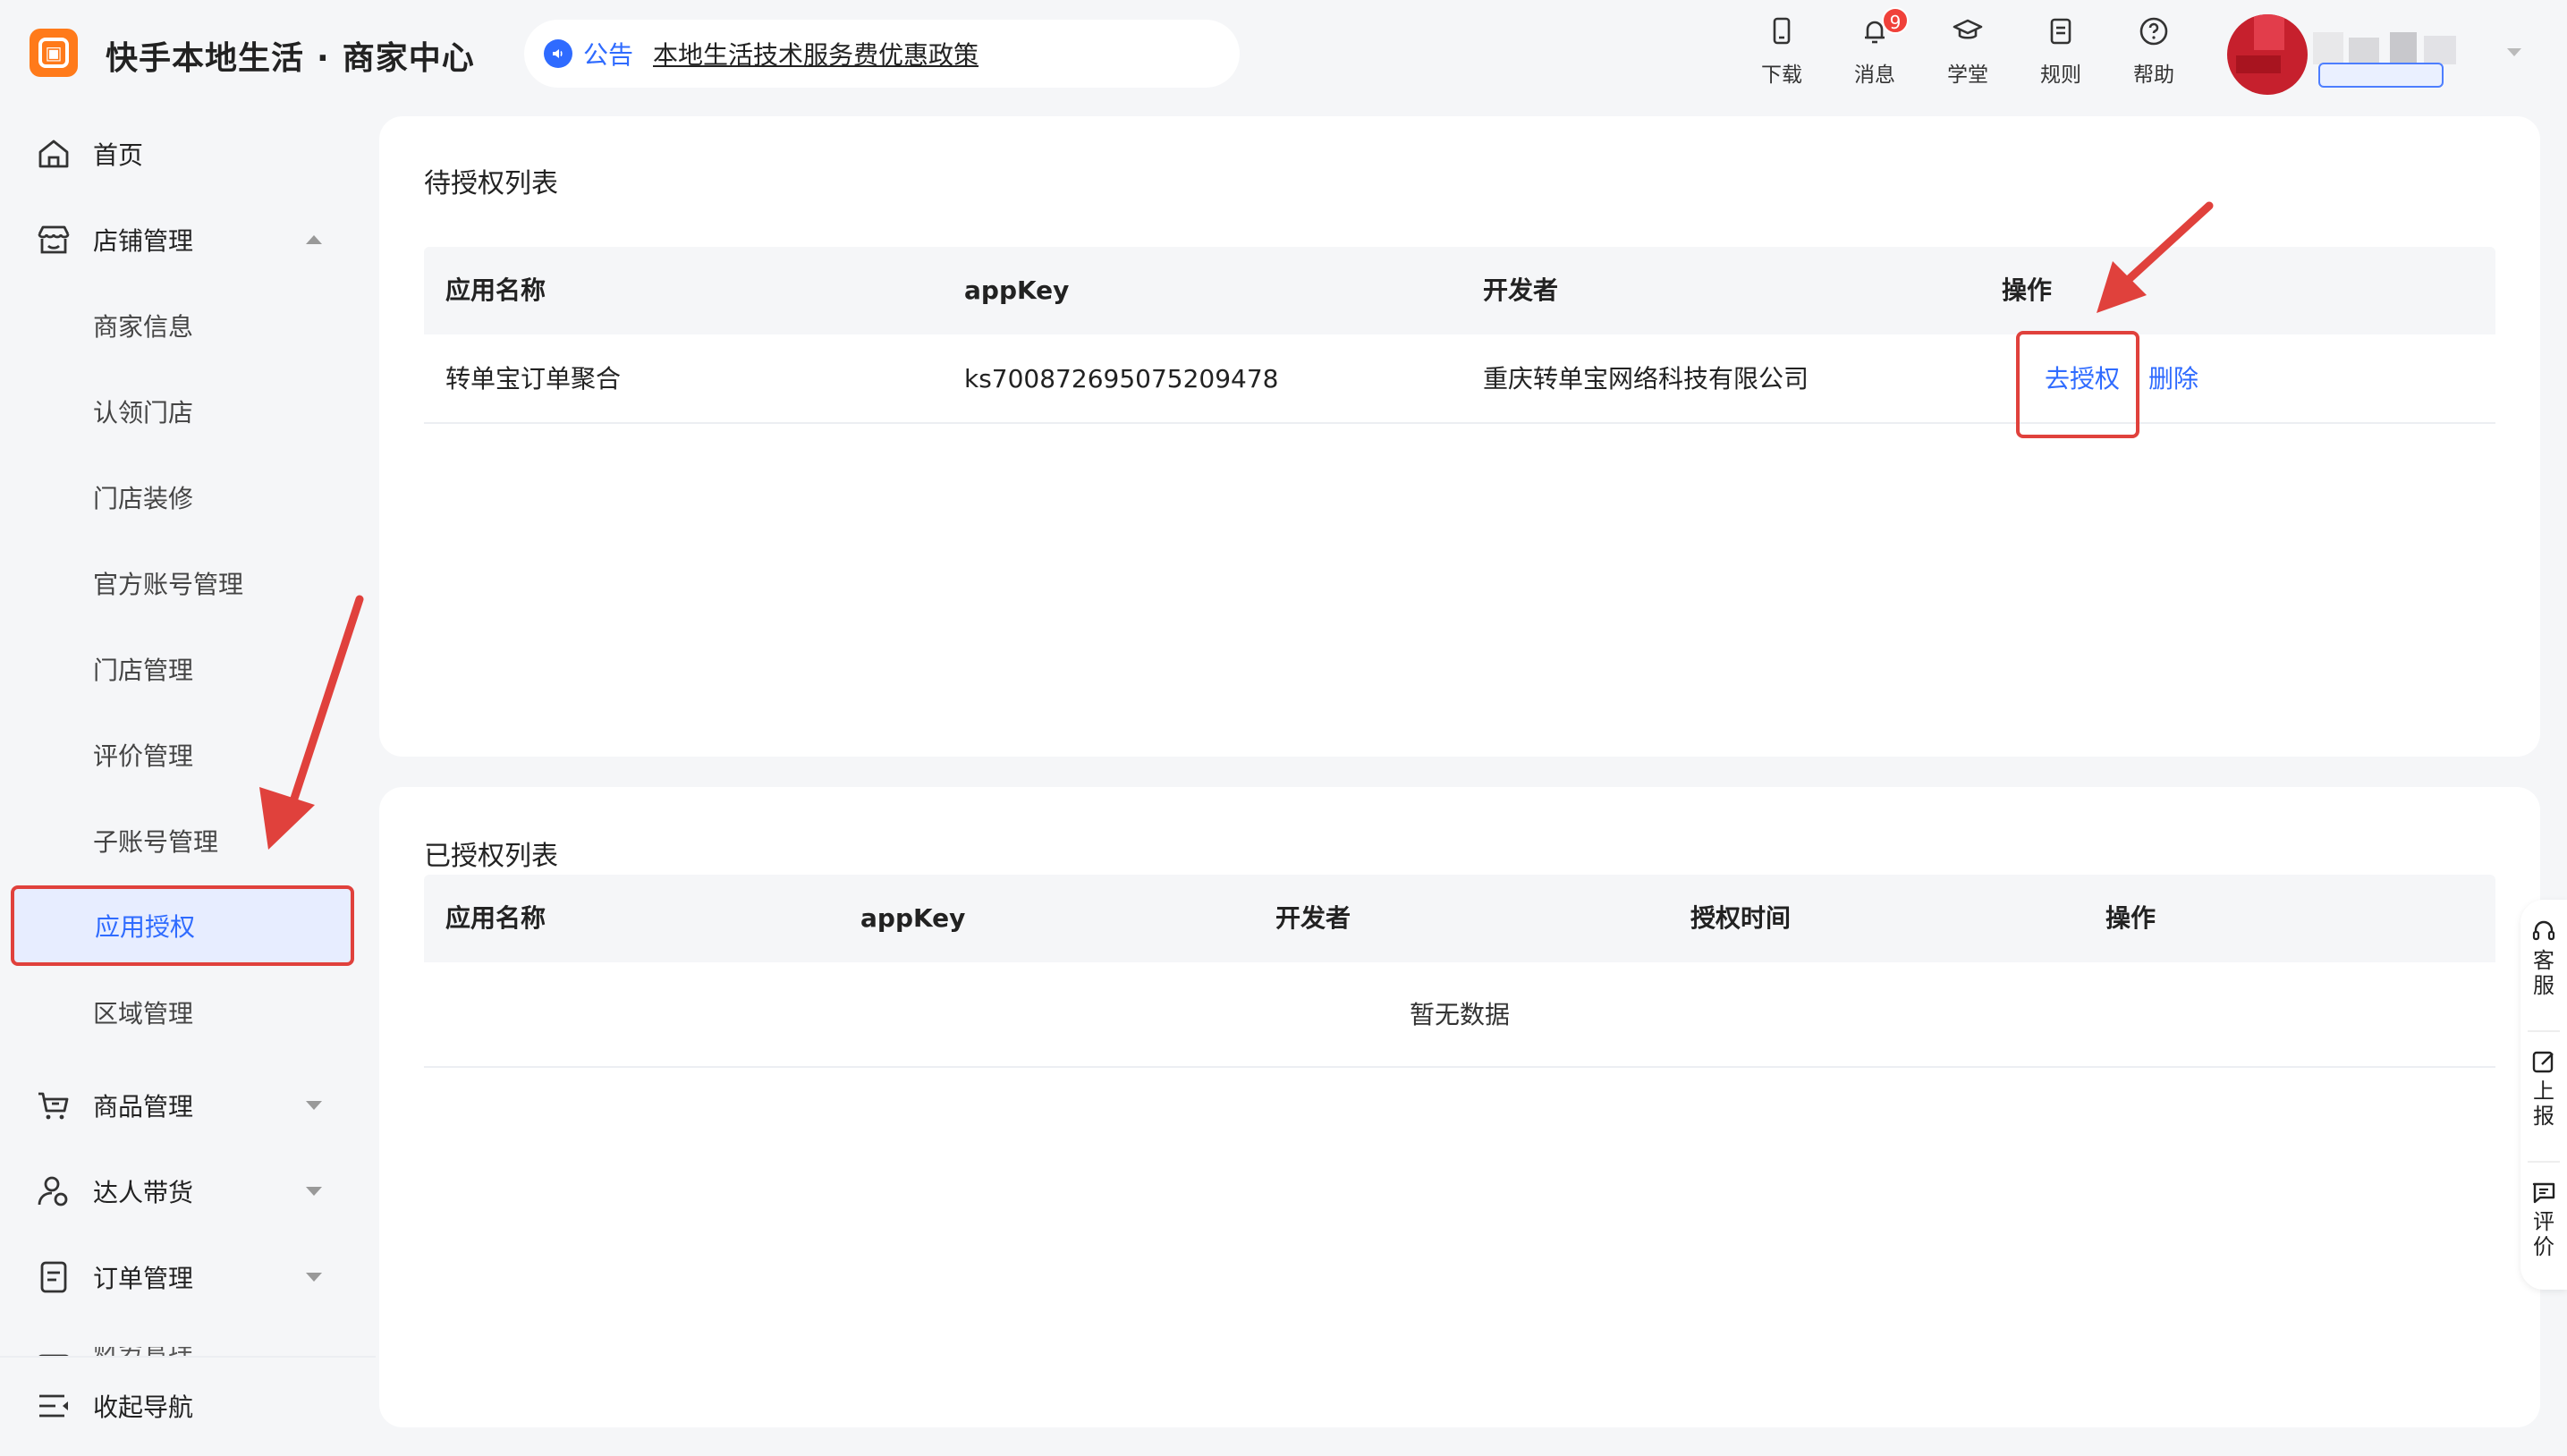 The height and width of the screenshot is (1456, 2567). What do you see at coordinates (2060, 31) in the screenshot?
I see `document-icon` at bounding box center [2060, 31].